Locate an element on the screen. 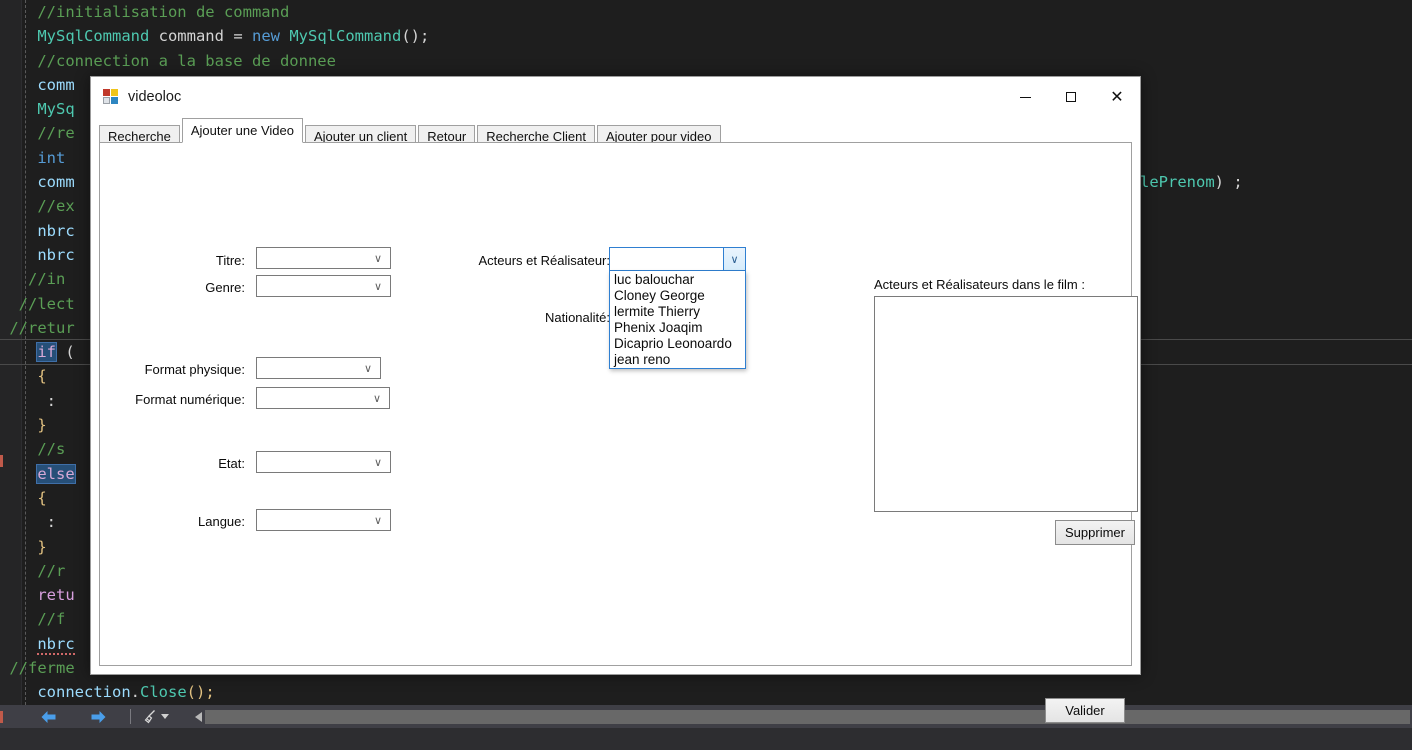 The height and width of the screenshot is (750, 1412). maximize-button is located at coordinates (1071, 97).